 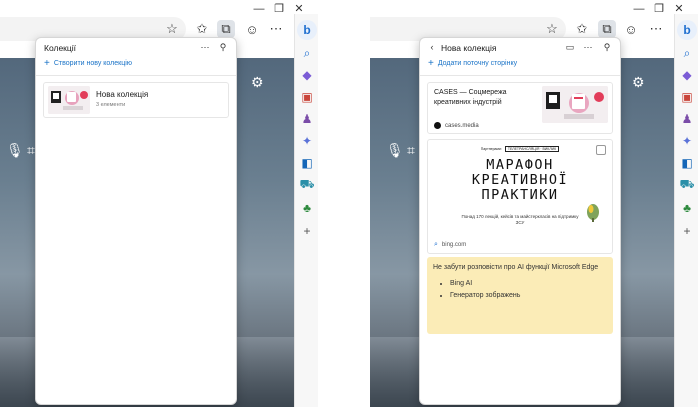 I want to click on add-current-page-button: + Додати поточну сторінку, so click(x=473, y=63).